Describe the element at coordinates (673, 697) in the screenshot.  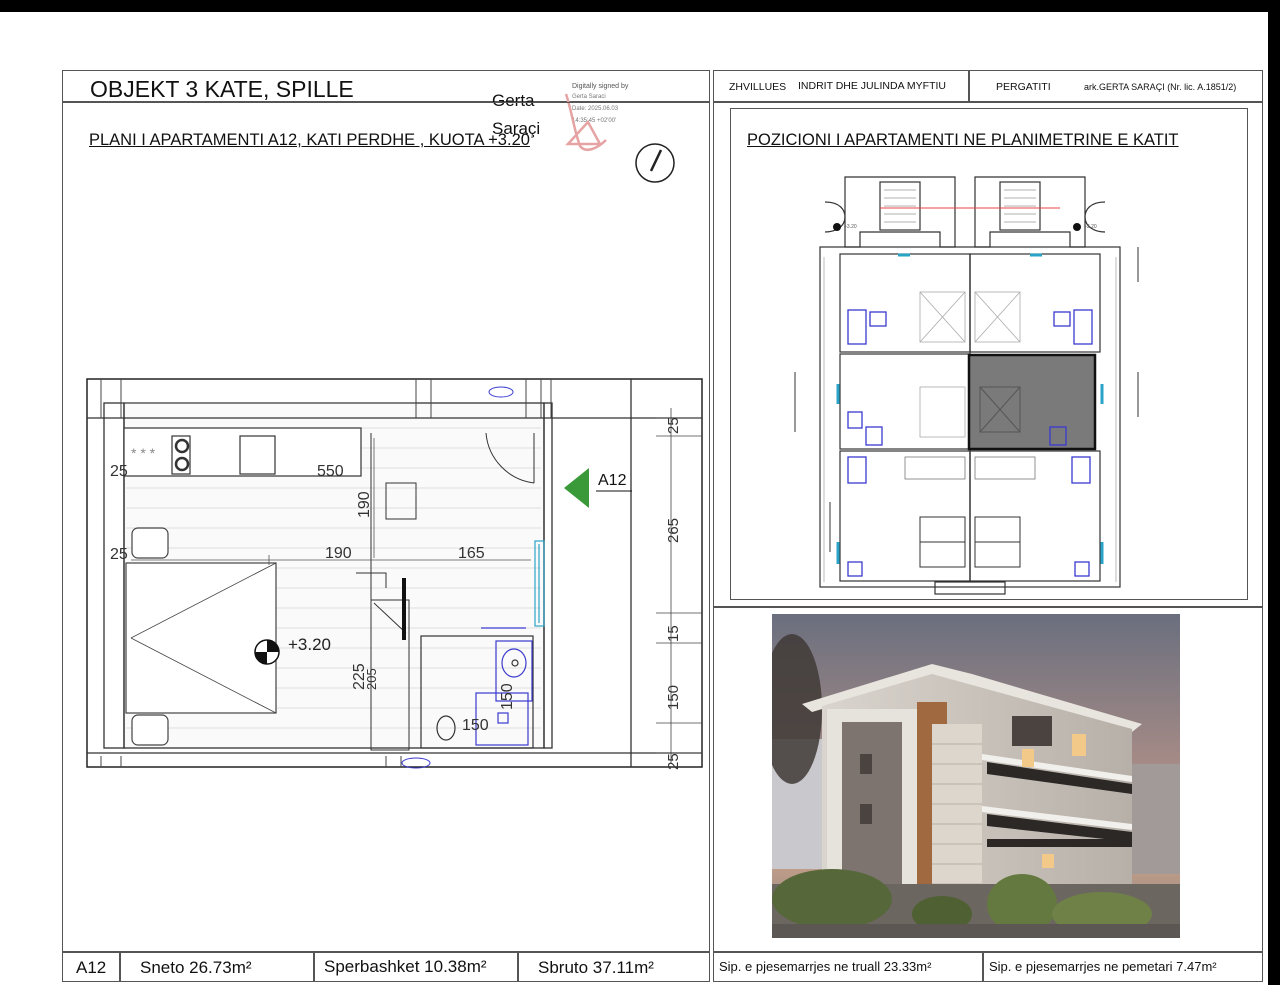
I see `side-dim-150: 150` at that location.